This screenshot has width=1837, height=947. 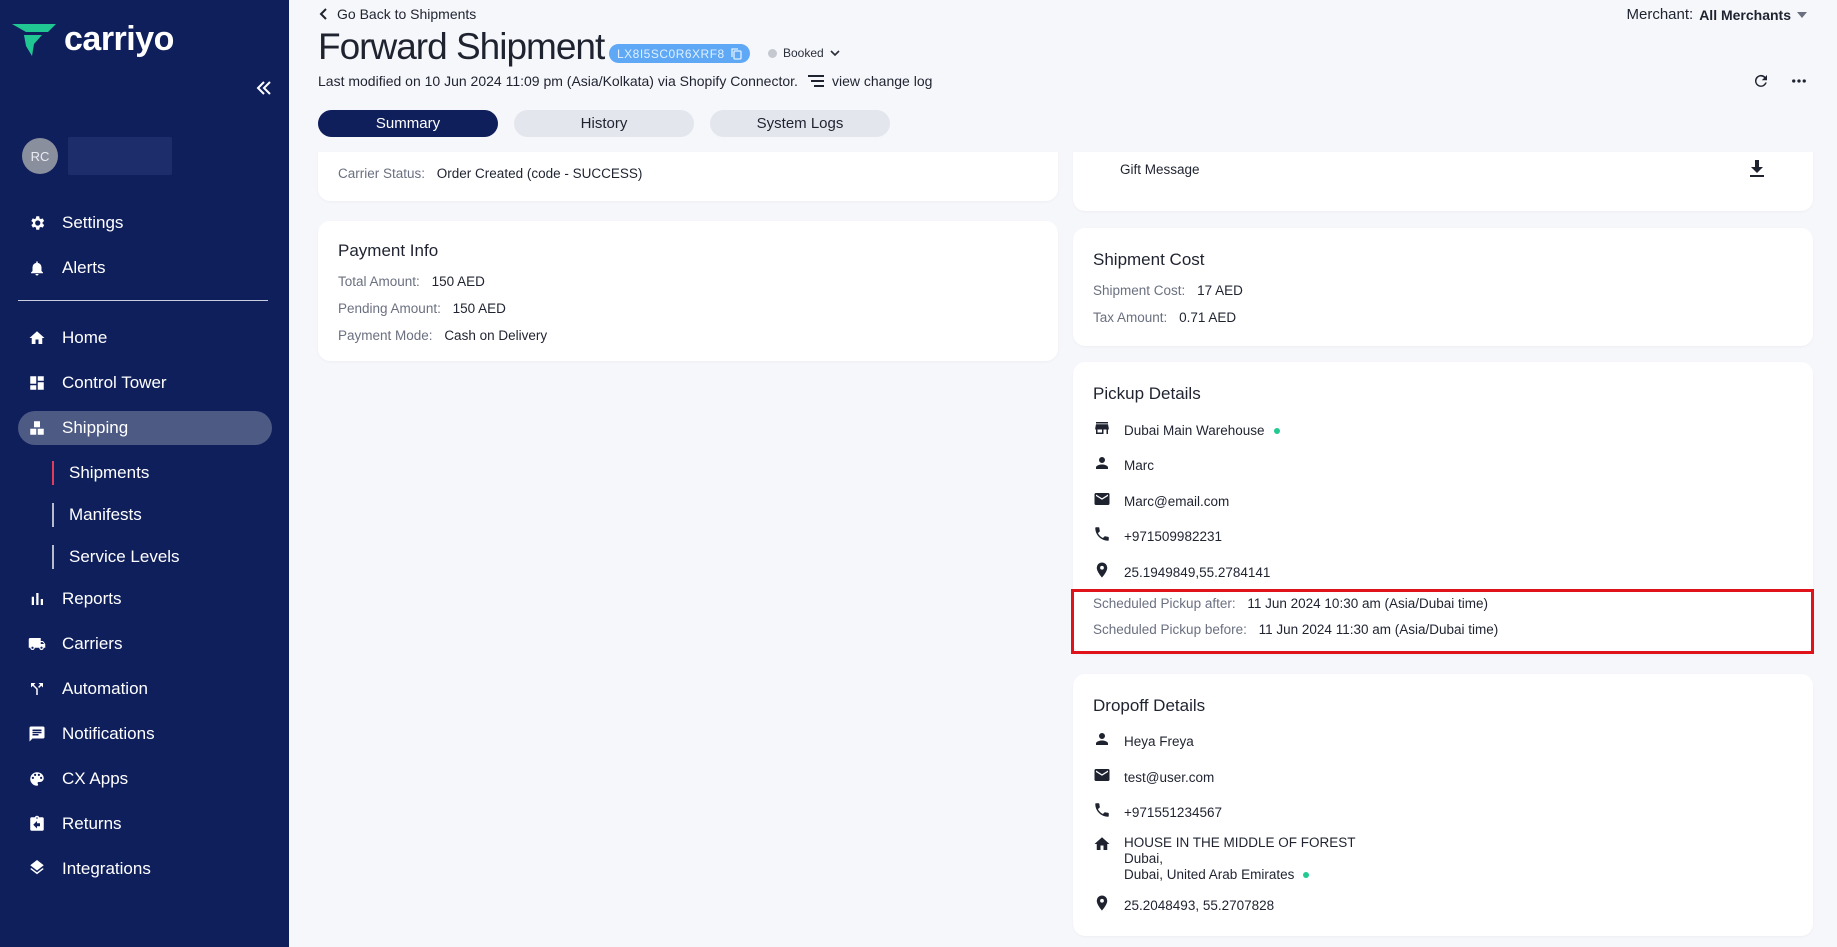 I want to click on sidebar-subitem-shipments: Shipments, so click(x=100, y=473).